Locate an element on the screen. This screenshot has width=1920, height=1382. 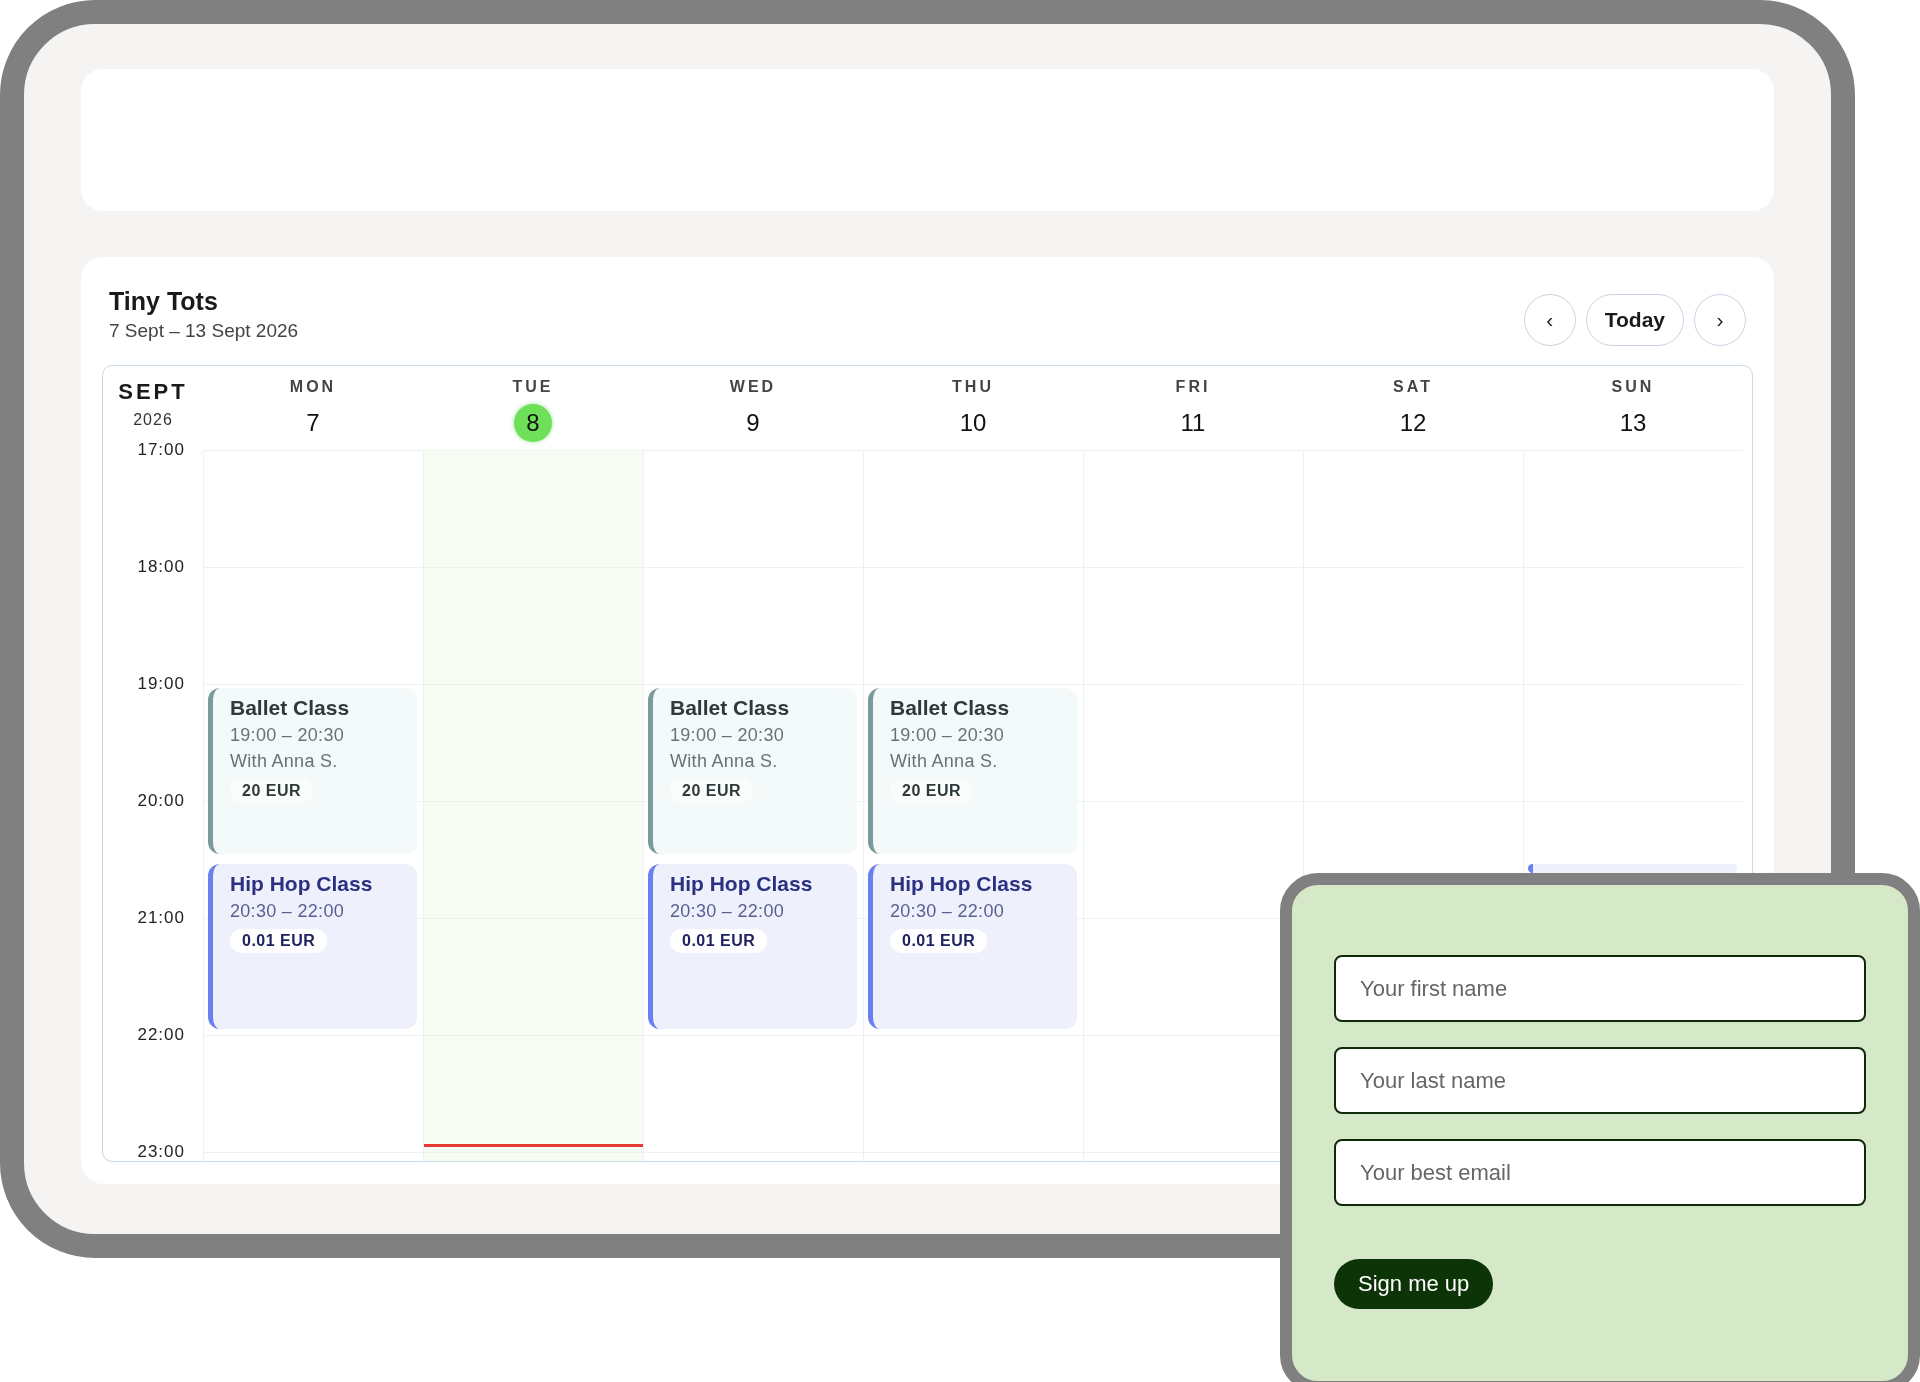
date-number: 11 is located at coordinates (1193, 423).